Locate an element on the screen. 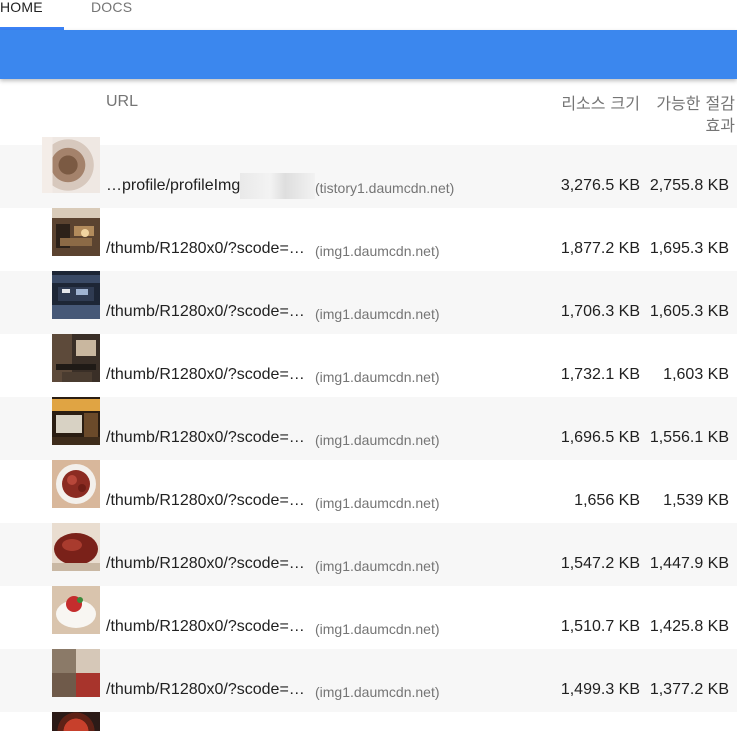 This screenshot has width=737, height=731. column-header-potential-savings: 가능한 절감 효과 is located at coordinates (695, 114).